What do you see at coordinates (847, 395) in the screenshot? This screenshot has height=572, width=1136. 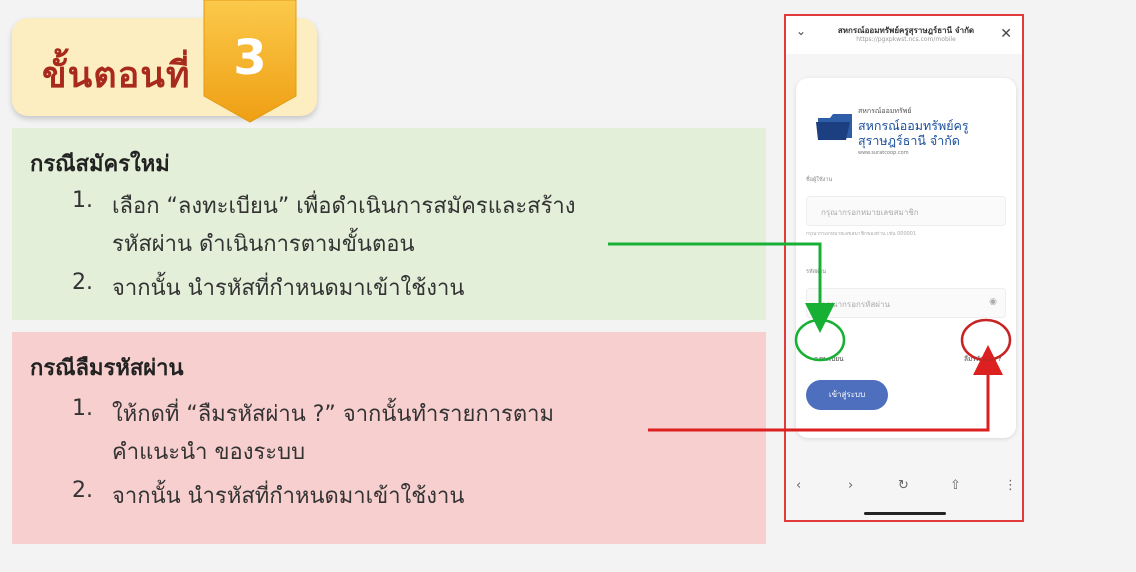 I see `login-button: เข้าสู่ระบบ` at bounding box center [847, 395].